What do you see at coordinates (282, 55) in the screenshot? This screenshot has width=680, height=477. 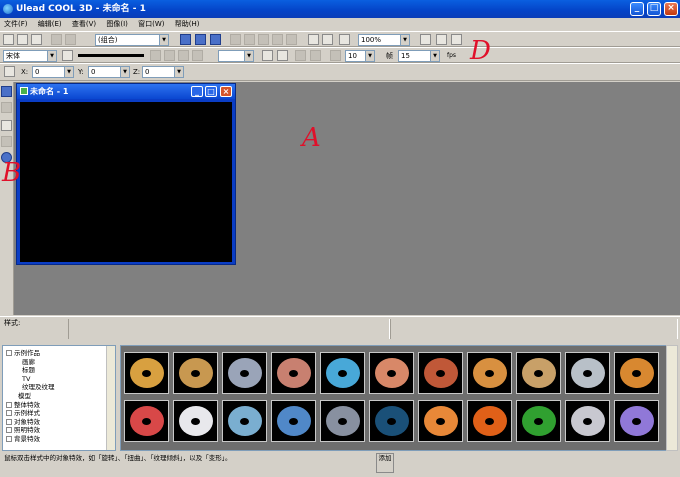 I see `loop-icon` at bounding box center [282, 55].